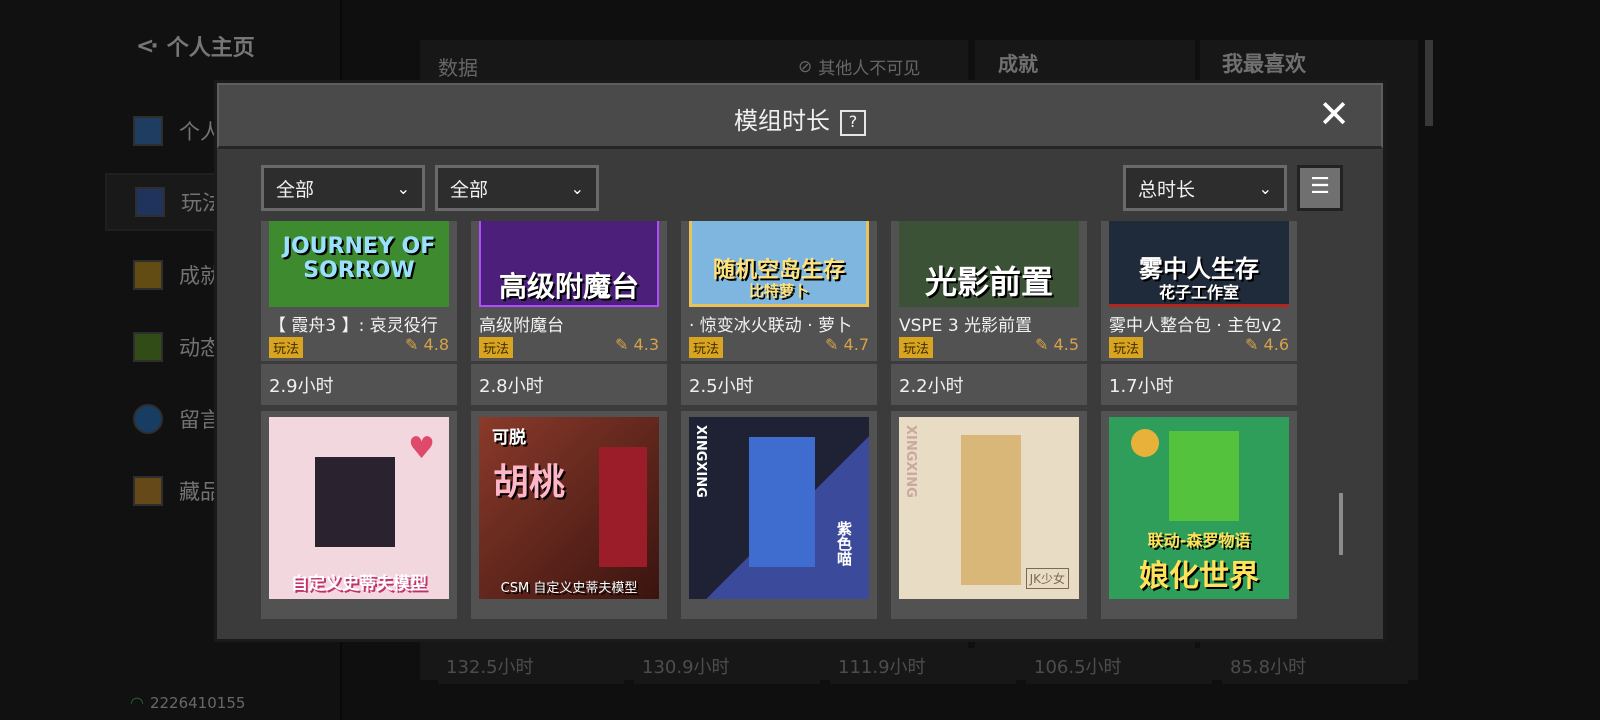 The width and height of the screenshot is (1600, 720). I want to click on sort-dropdown: 总时长 ⌄, so click(1205, 188).